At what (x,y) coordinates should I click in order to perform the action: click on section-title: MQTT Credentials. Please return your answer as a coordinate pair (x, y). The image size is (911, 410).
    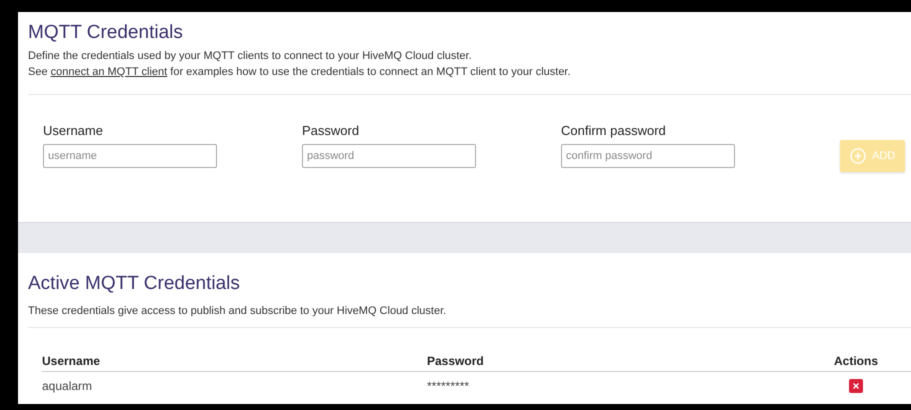
    Looking at the image, I should click on (105, 33).